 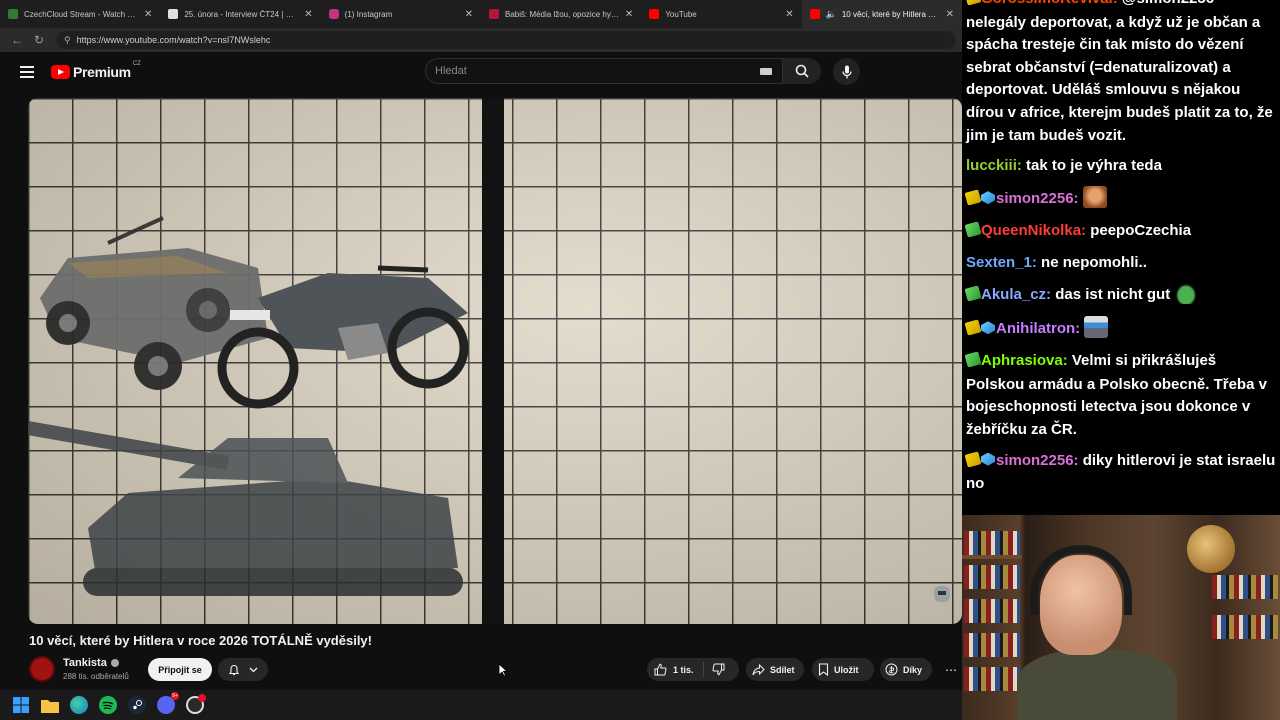 What do you see at coordinates (168, 703) in the screenshot?
I see `discord-icon: 9+` at bounding box center [168, 703].